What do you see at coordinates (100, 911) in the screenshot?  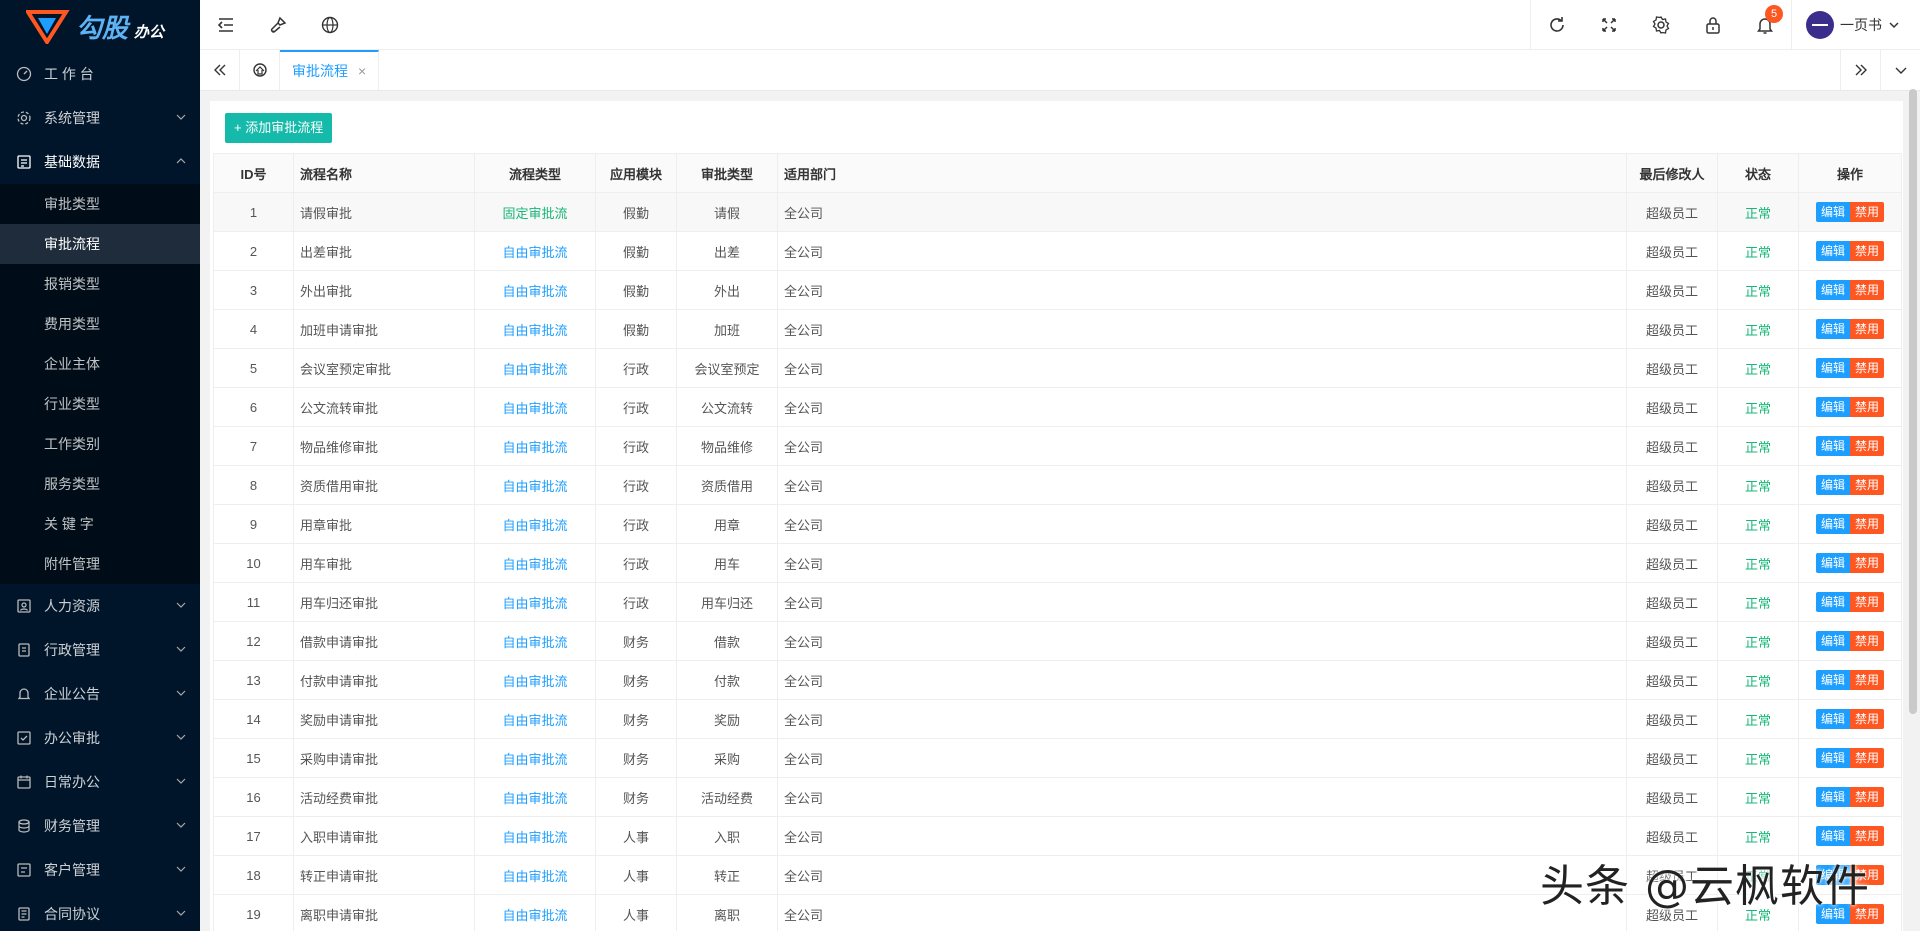 I see `sidebar-item: 合同协议` at bounding box center [100, 911].